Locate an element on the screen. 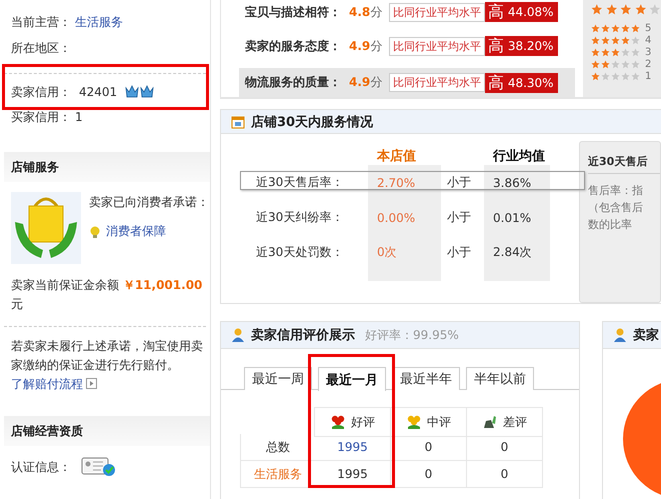 This screenshot has width=661, height=499. section-header: 店铺服务 is located at coordinates (107, 167).